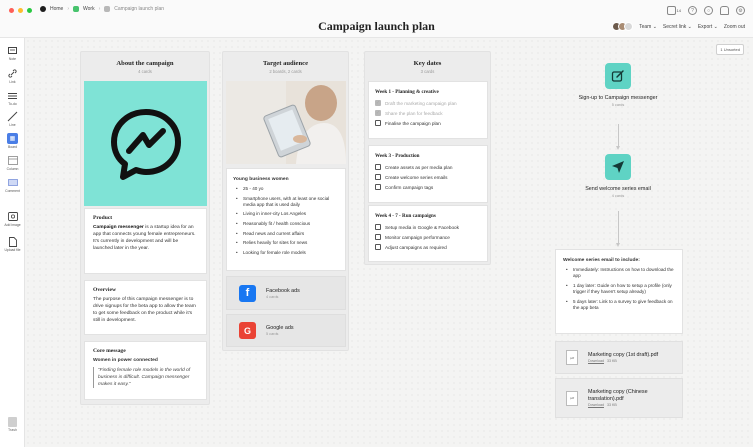  I want to click on bell-icon, so click(724, 10).